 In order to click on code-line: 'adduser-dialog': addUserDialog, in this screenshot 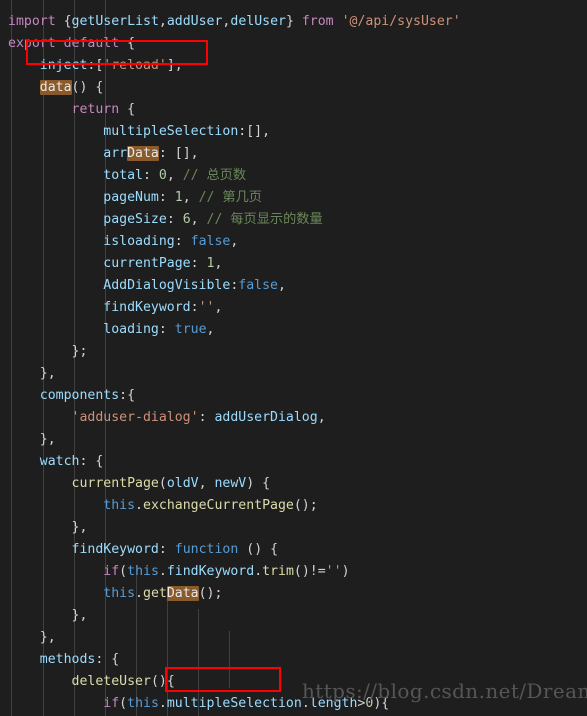, I will do `click(198, 417)`.